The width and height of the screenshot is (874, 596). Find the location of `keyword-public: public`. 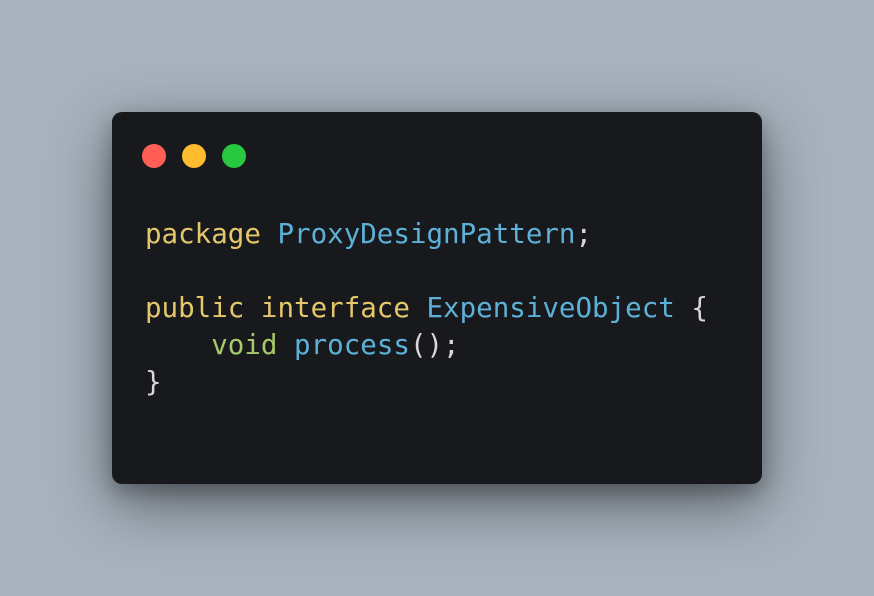

keyword-public: public is located at coordinates (195, 308).